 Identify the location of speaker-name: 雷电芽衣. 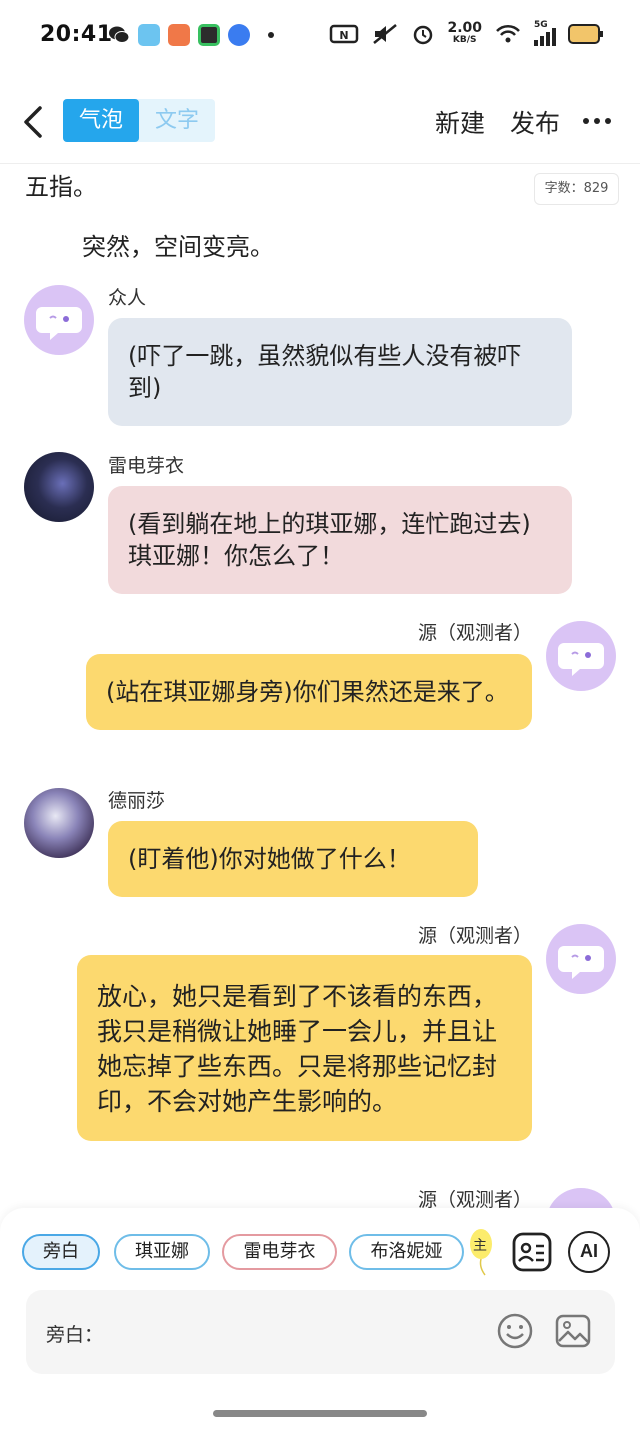
(146, 466).